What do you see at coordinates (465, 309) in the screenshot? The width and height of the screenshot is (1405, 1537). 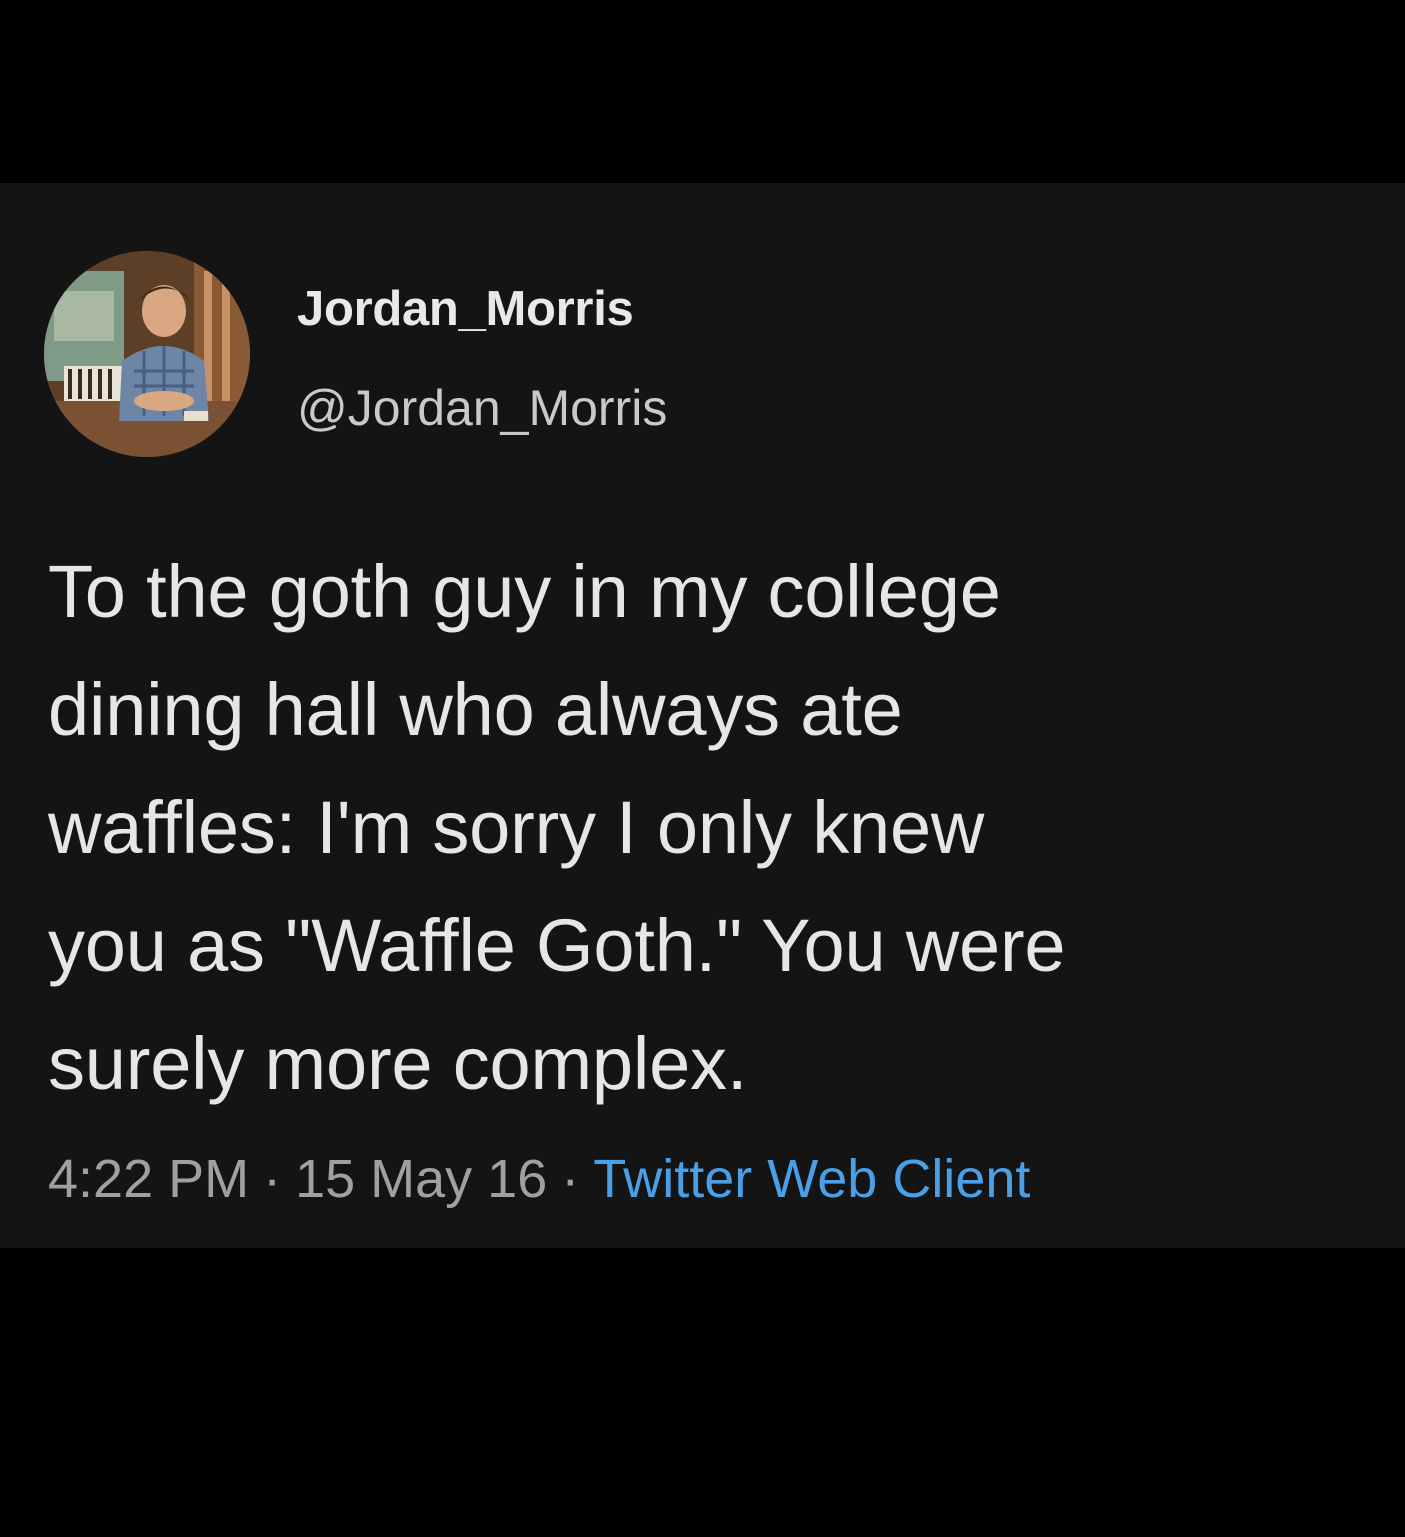 I see `display-name: Jordan_Morris` at bounding box center [465, 309].